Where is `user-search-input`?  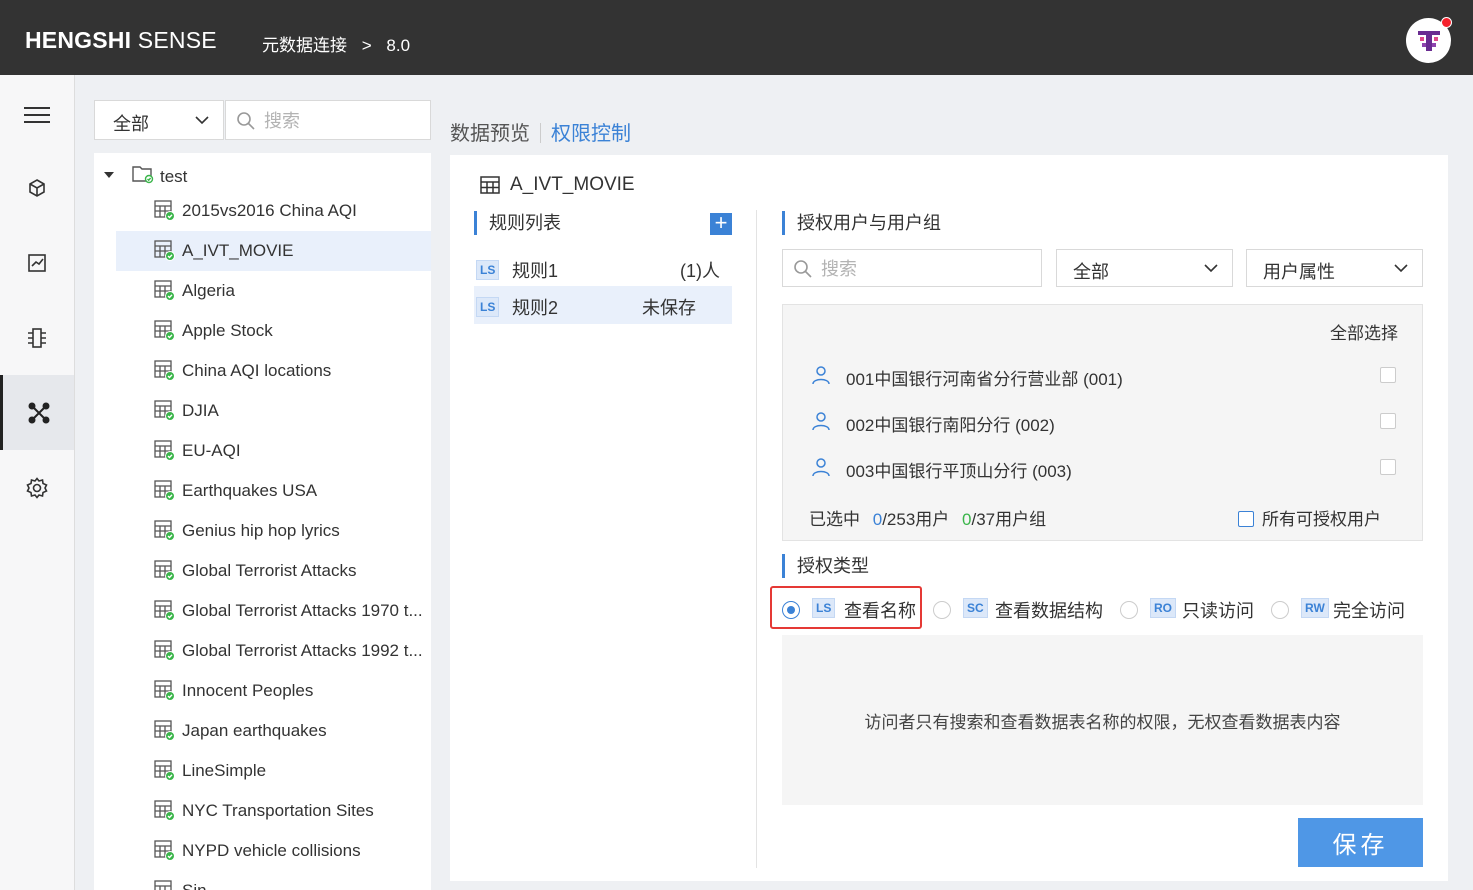
user-search-input is located at coordinates (926, 269).